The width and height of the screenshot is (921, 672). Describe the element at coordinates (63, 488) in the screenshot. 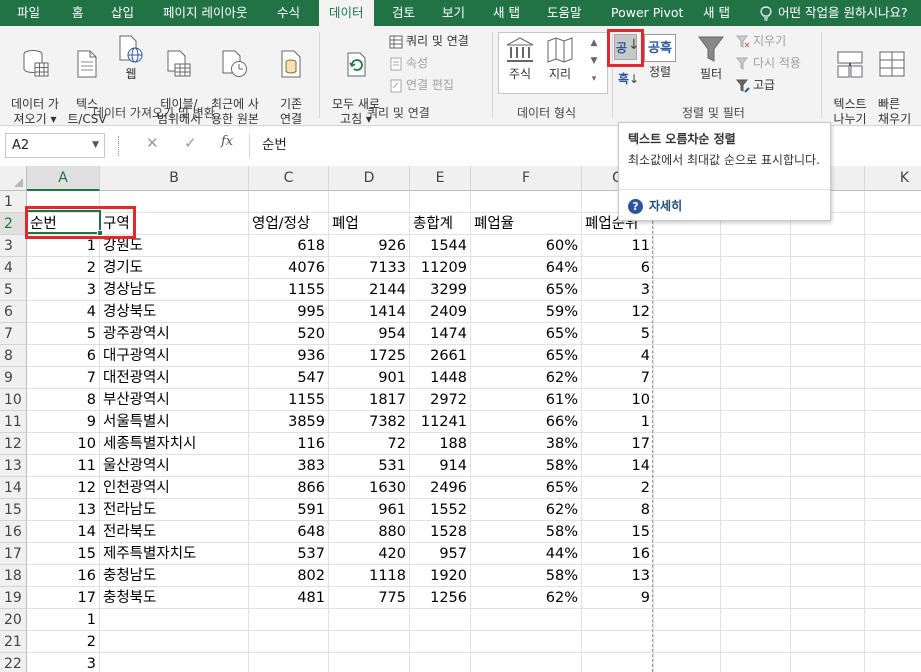

I see `table-cell-seq: 12` at that location.